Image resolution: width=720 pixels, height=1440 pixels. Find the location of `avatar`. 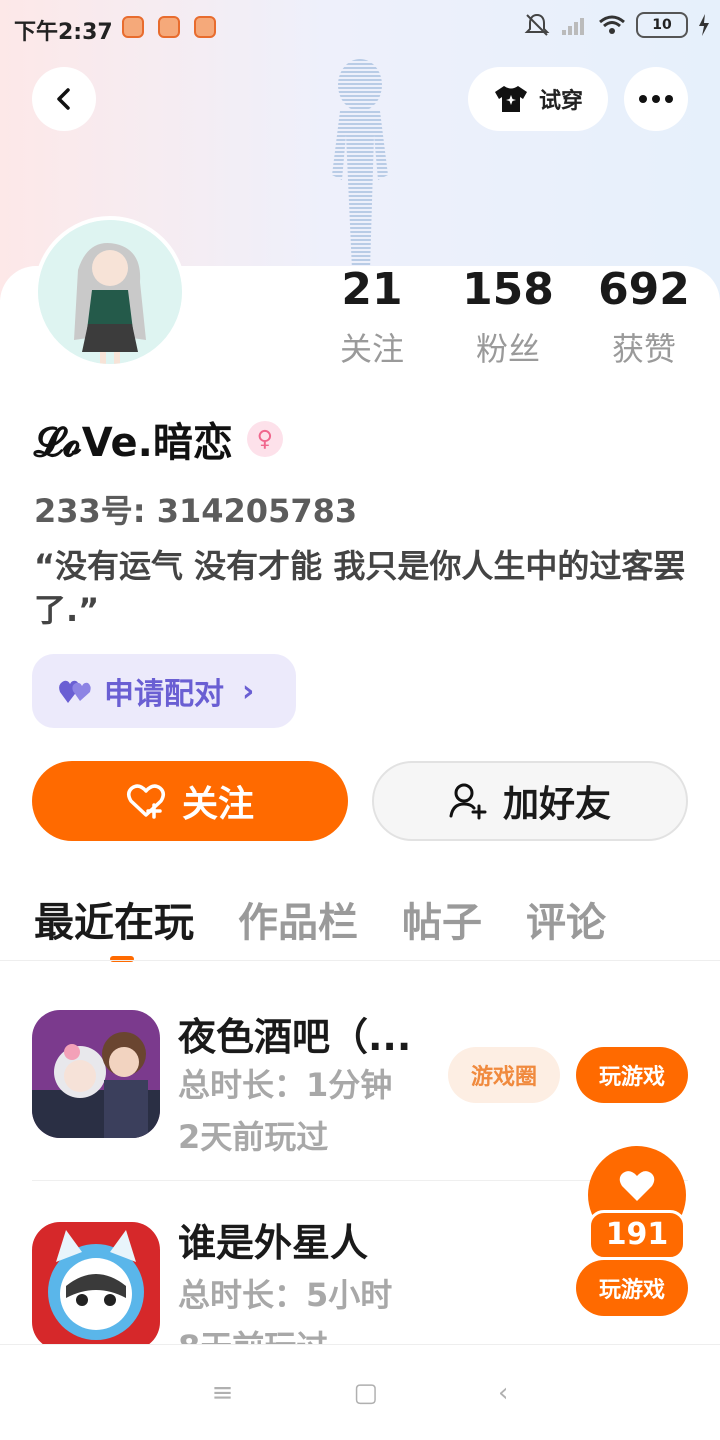

avatar is located at coordinates (110, 292).